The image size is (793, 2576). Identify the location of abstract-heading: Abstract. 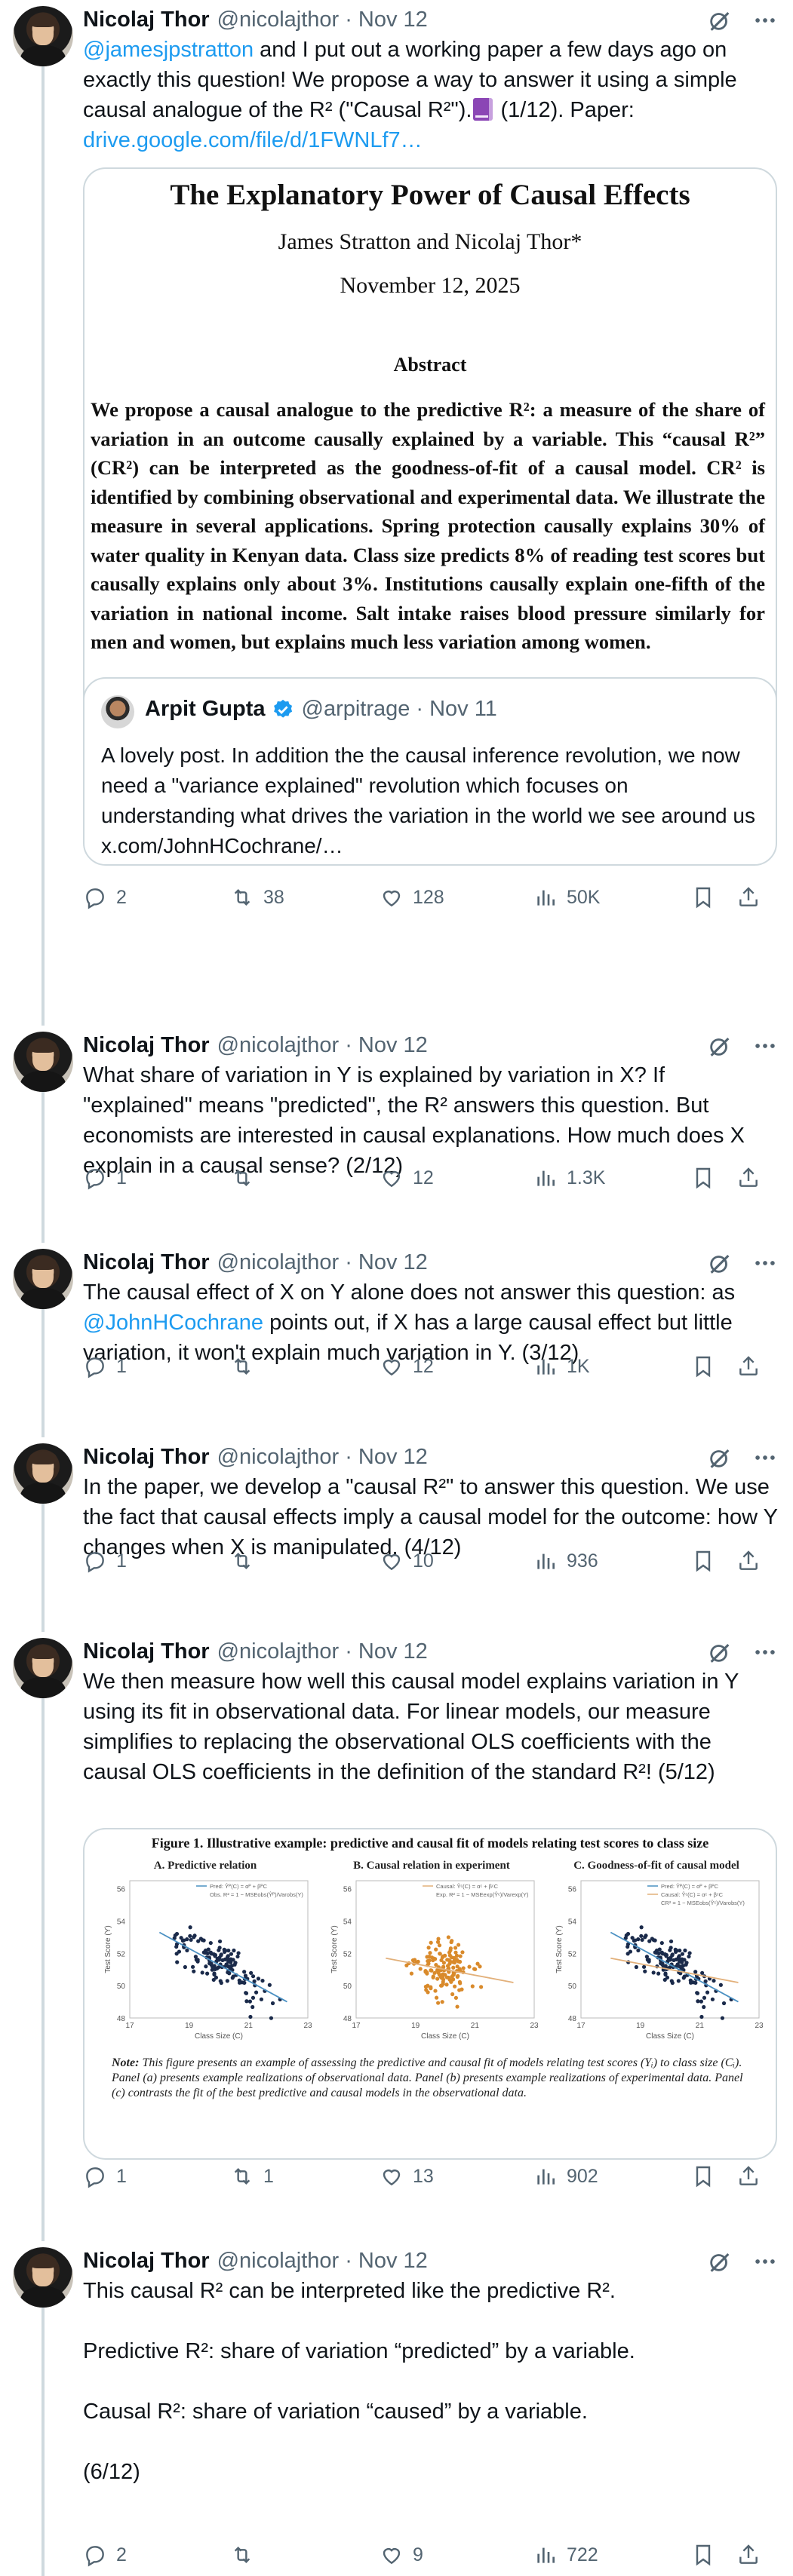
(430, 365).